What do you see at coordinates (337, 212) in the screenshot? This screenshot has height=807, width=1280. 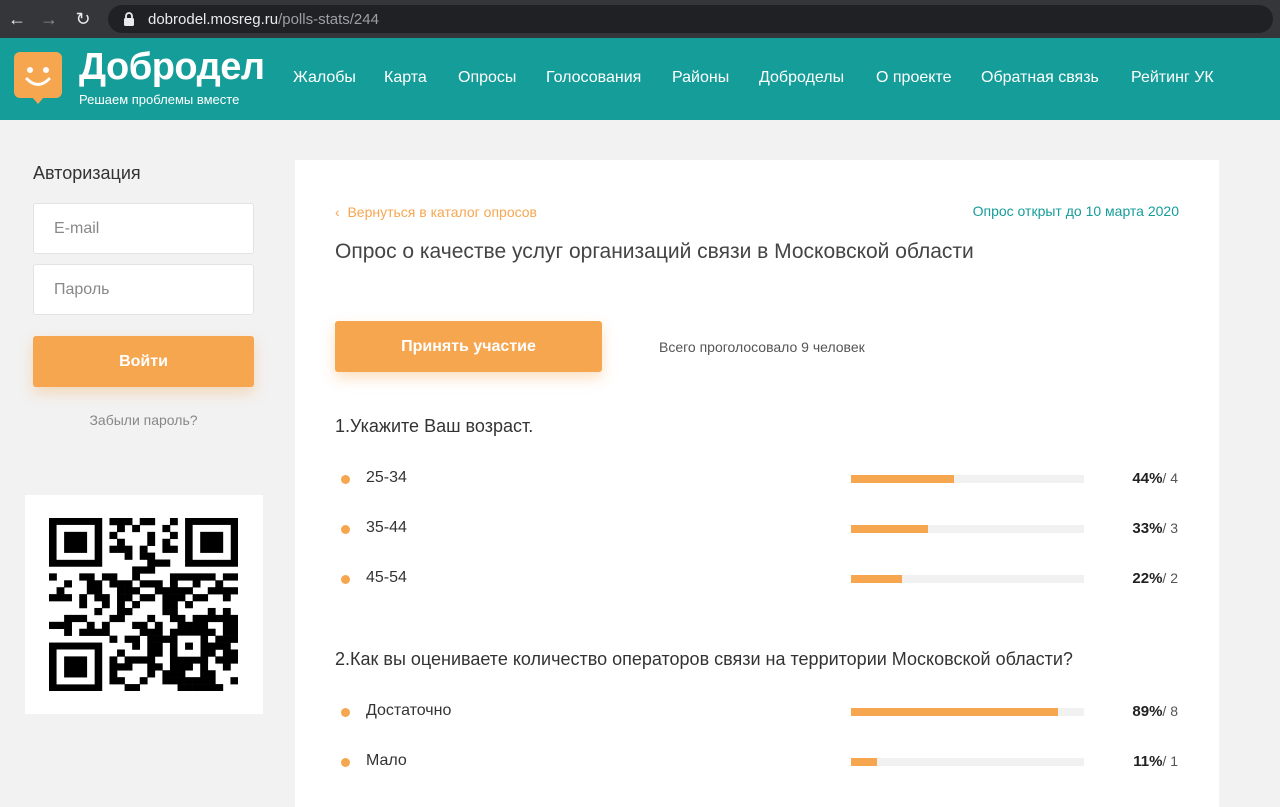 I see `chevron-left-icon: ‹` at bounding box center [337, 212].